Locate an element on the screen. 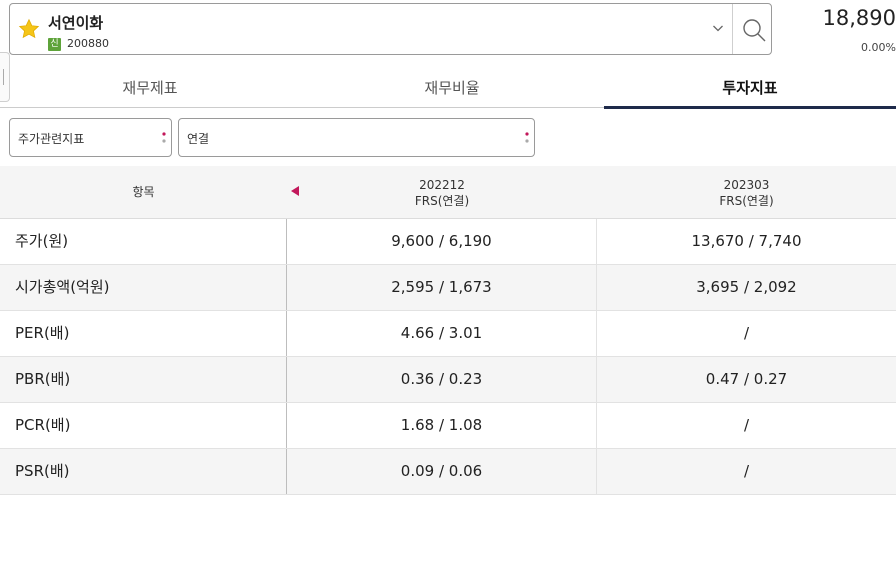 The width and height of the screenshot is (896, 570). basis-select-value: 연결 is located at coordinates (198, 139).